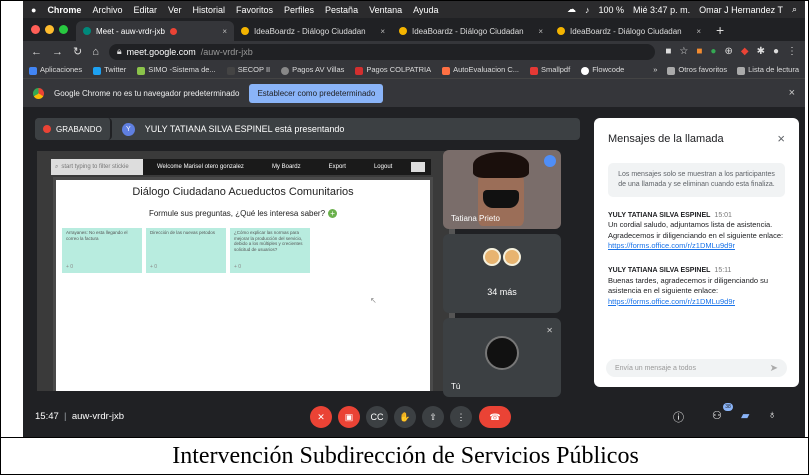  Describe the element at coordinates (668, 51) in the screenshot. I see `camera-icon: ■` at that location.